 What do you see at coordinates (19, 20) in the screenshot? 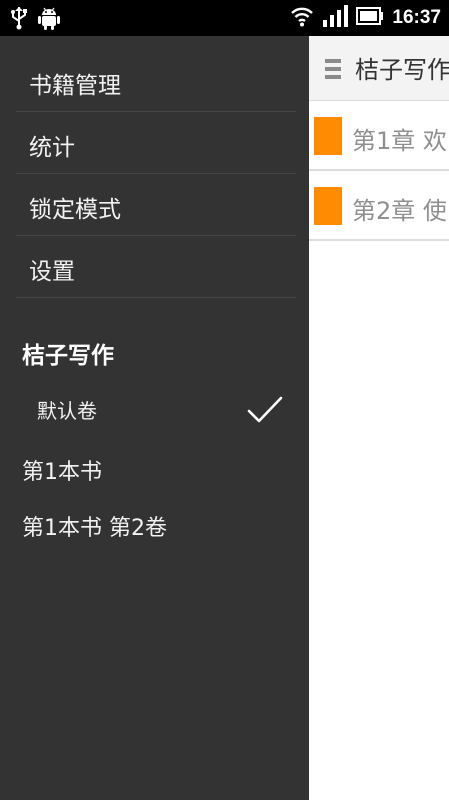
I see `usb-icon` at bounding box center [19, 20].